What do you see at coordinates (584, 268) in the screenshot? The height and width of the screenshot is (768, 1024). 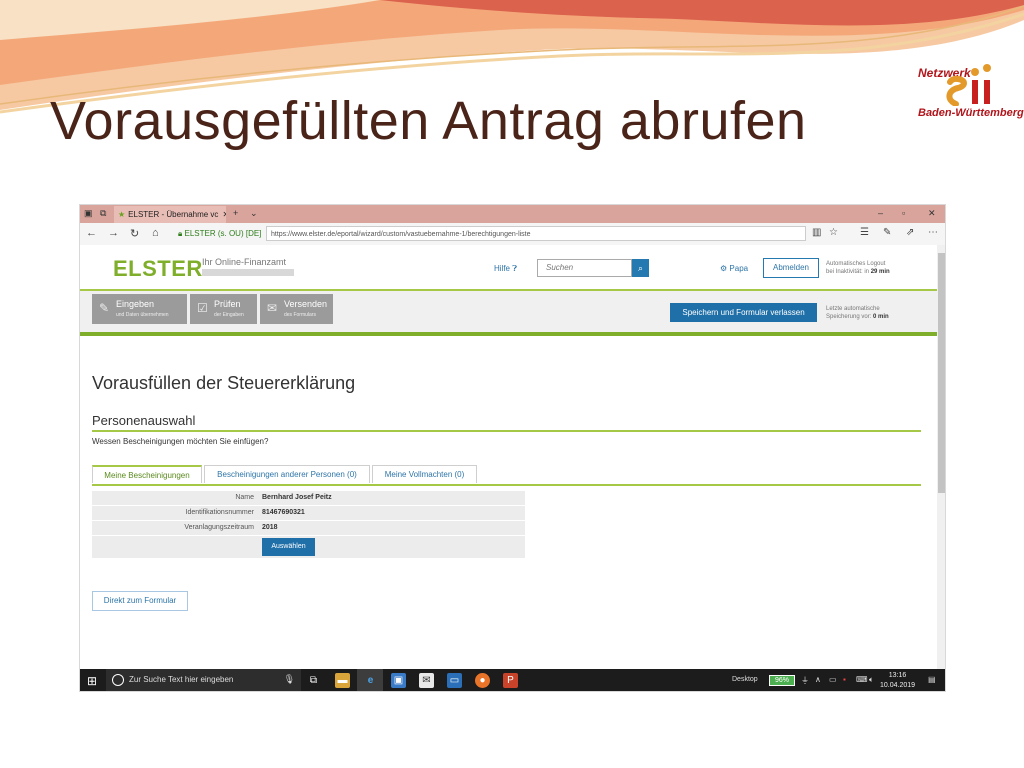 I see `search-input: Suchen` at bounding box center [584, 268].